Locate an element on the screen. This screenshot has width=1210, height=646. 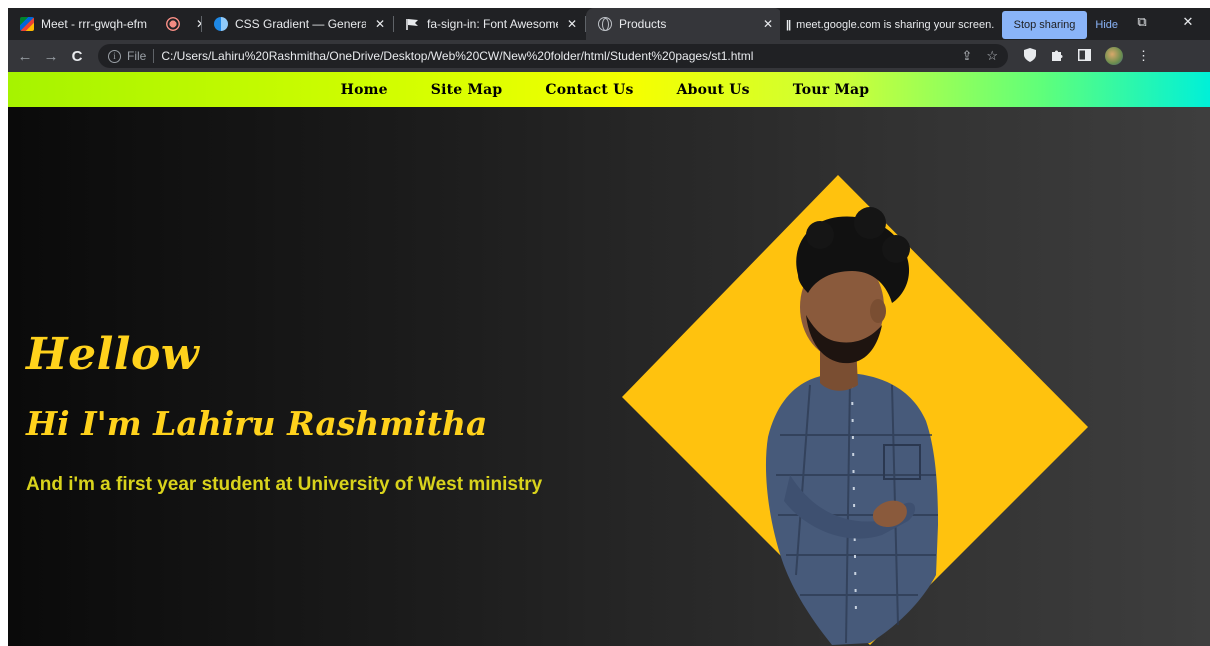
side-panel-icon is located at coordinates (1084, 56).